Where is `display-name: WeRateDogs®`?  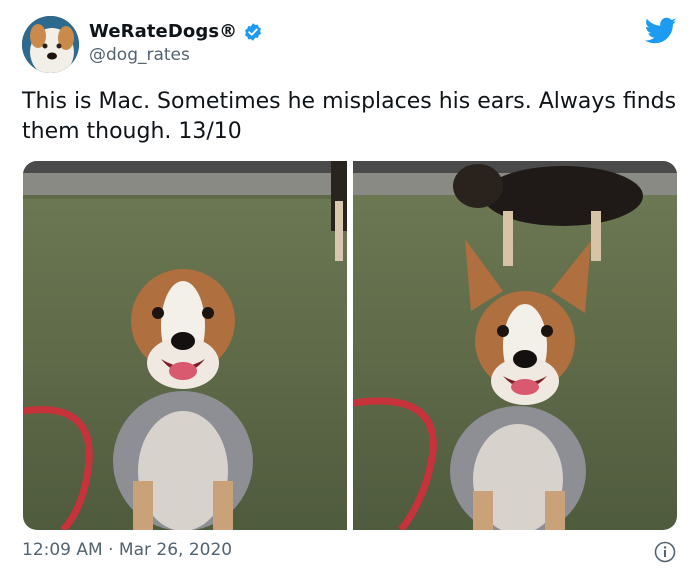 display-name: WeRateDogs® is located at coordinates (163, 31).